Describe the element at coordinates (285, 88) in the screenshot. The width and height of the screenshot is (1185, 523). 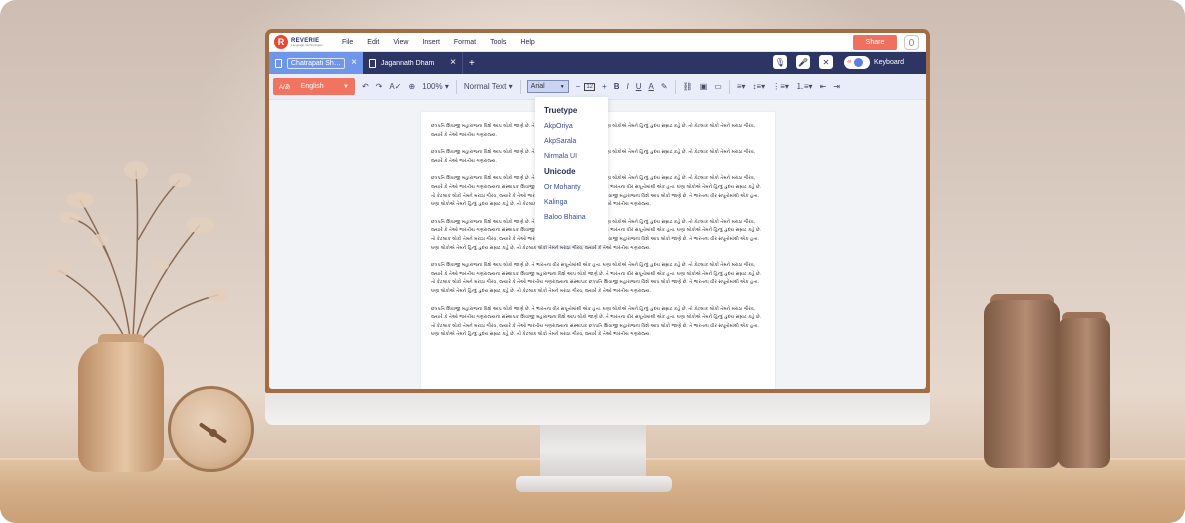
I see `translate-icon: A/あ` at that location.